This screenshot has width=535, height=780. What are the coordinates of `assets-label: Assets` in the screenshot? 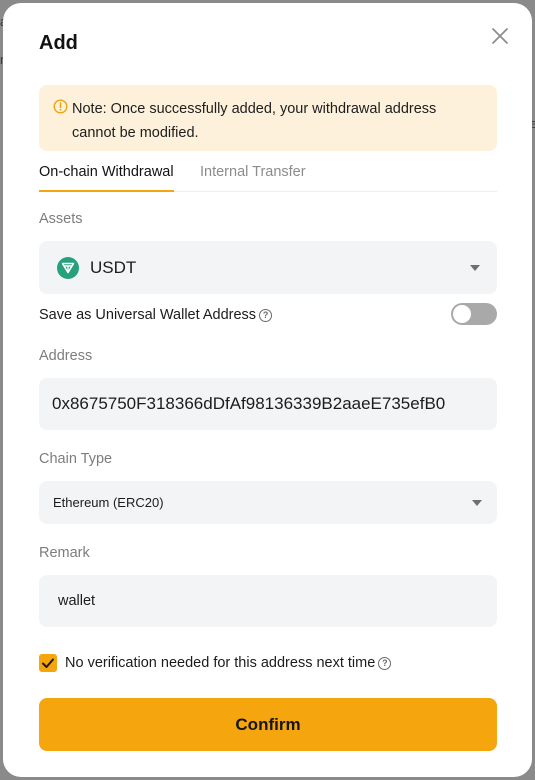 It's located at (61, 219).